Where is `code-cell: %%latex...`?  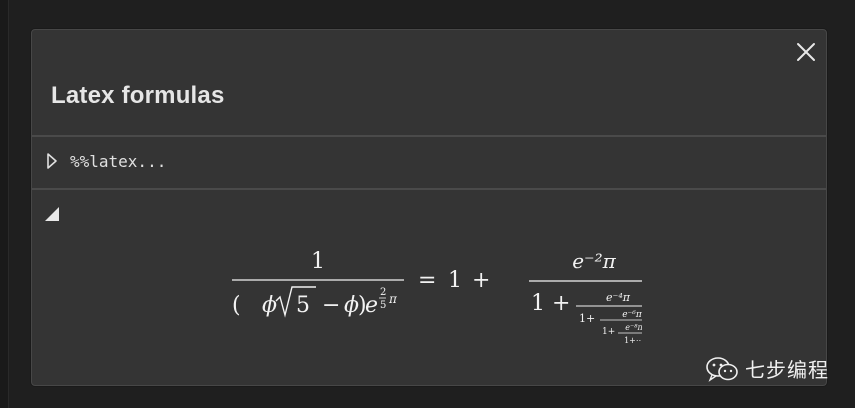
code-cell: %%latex... is located at coordinates (429, 162).